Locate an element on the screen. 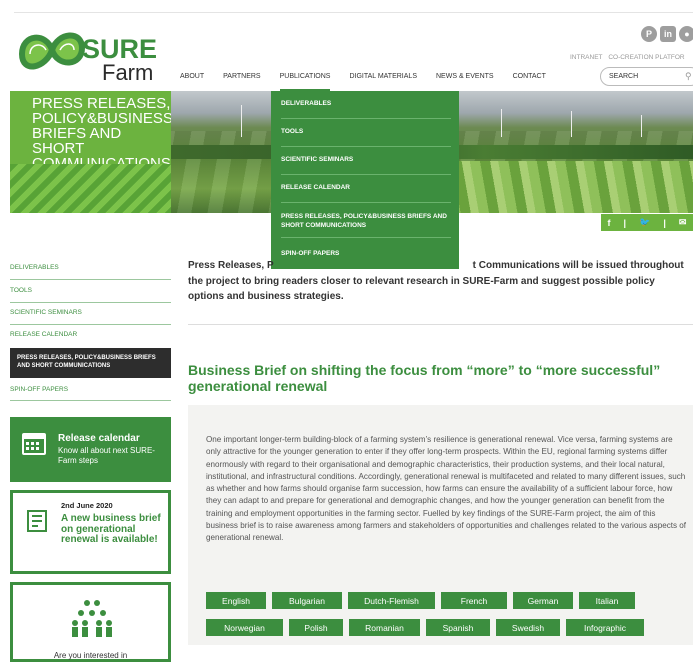  email-icon: ✉ is located at coordinates (683, 222).